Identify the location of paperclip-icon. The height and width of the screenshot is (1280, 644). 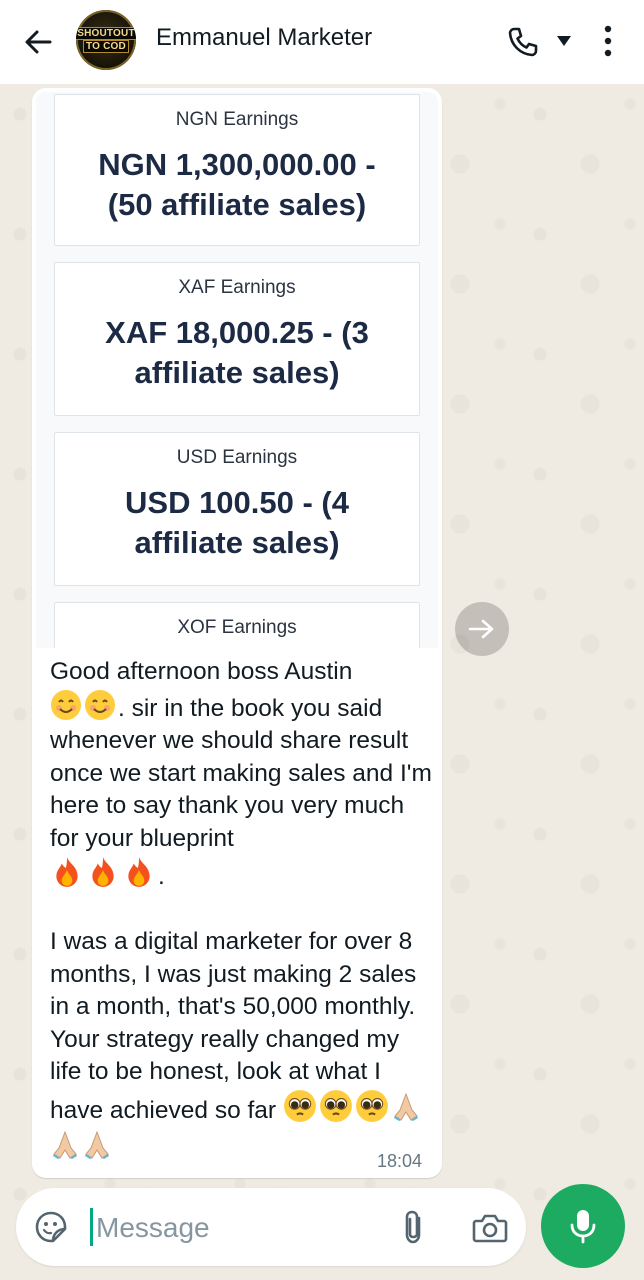
(413, 1227).